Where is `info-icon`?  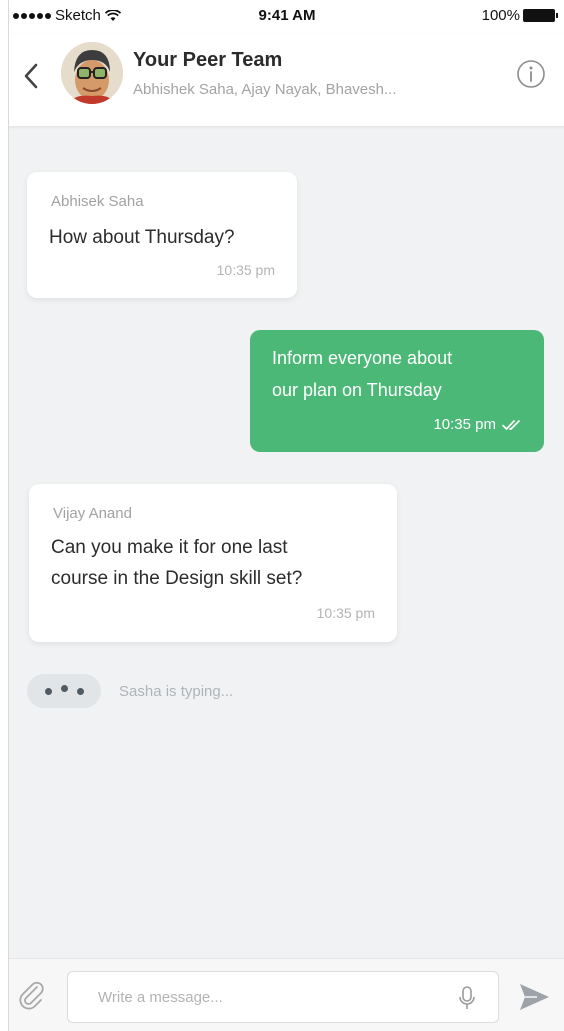 info-icon is located at coordinates (531, 74).